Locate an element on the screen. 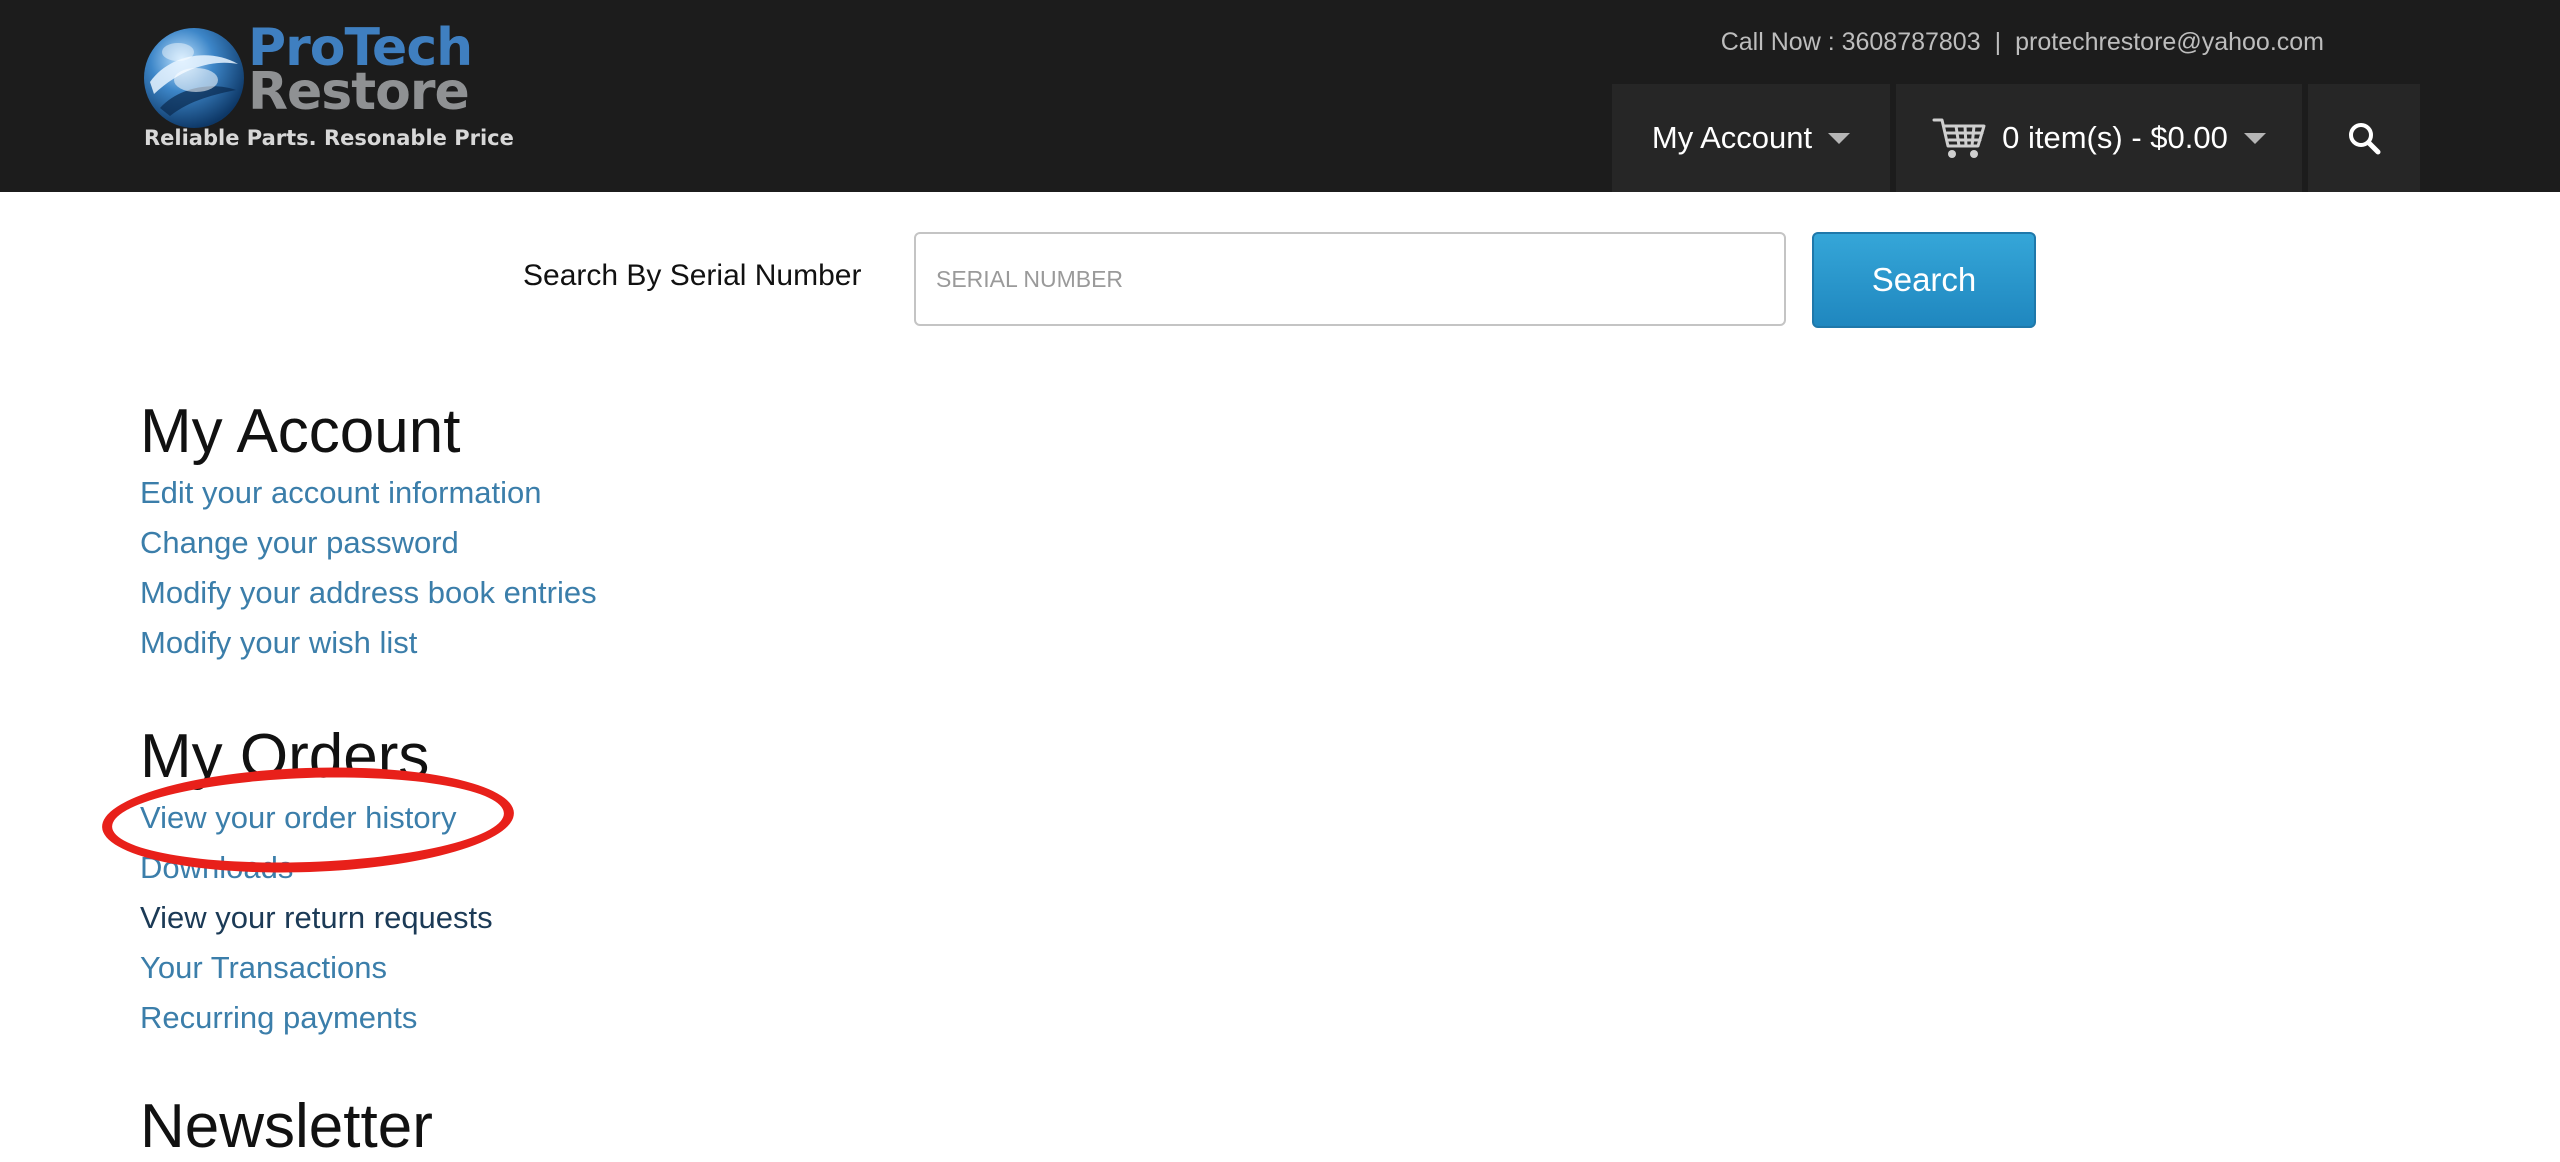 The width and height of the screenshot is (2560, 1162). search-icon is located at coordinates (2365, 139).